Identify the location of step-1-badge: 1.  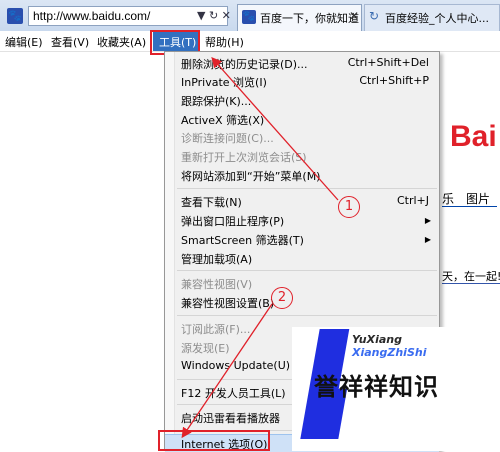
(349, 207).